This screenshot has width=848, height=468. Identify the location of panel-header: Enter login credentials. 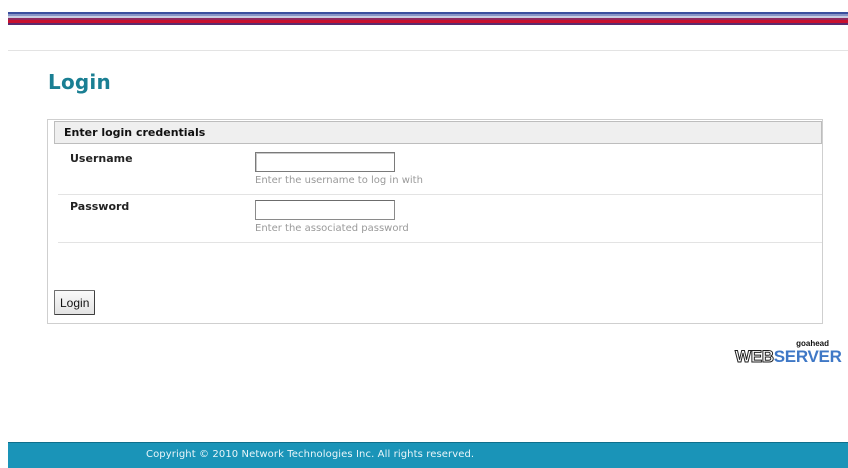
(438, 132).